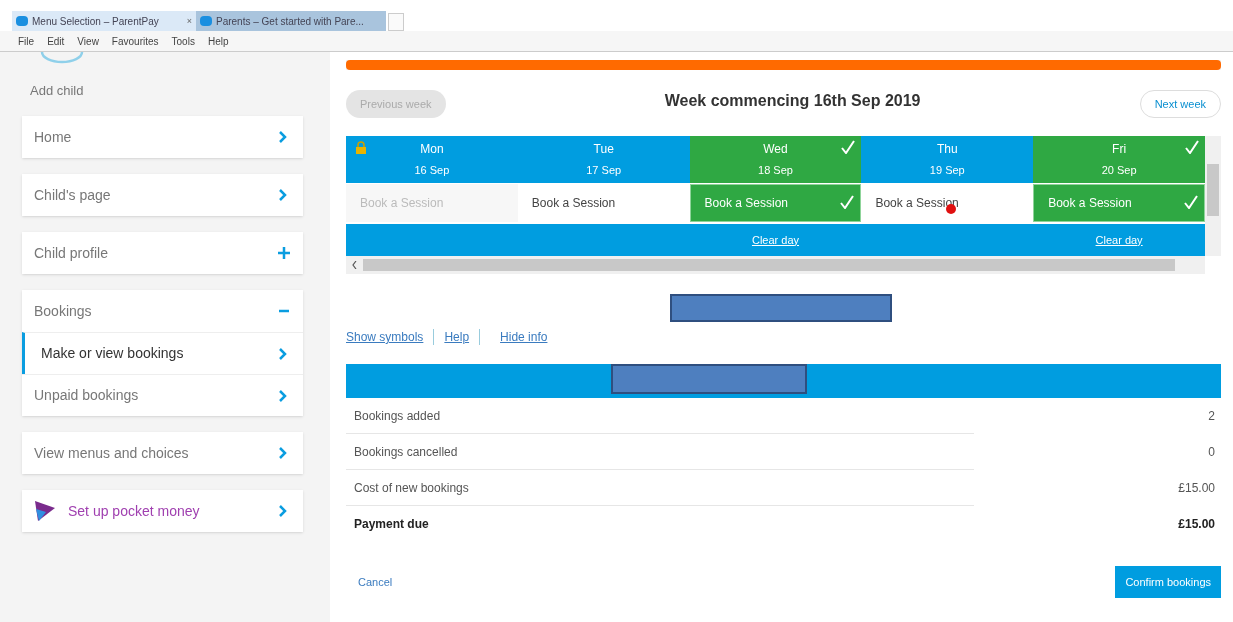  What do you see at coordinates (56, 41) in the screenshot?
I see `menu-item: Edit` at bounding box center [56, 41].